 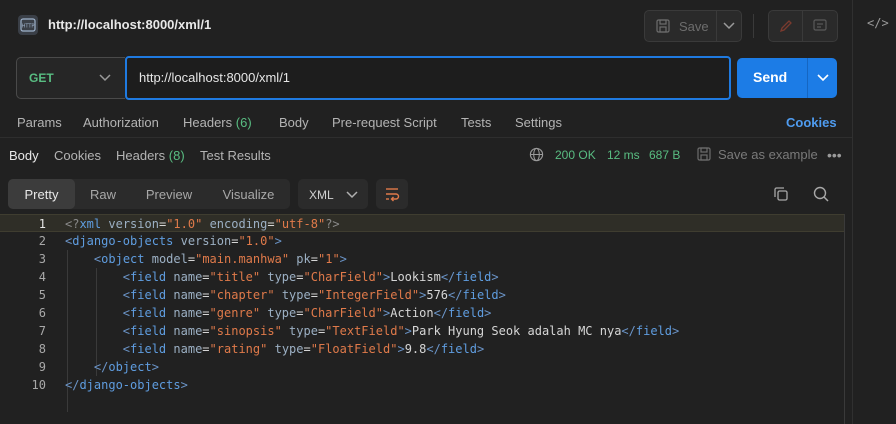 I want to click on response-toolbar: Pretty Raw Preview Visualize XML, so click(x=426, y=194).